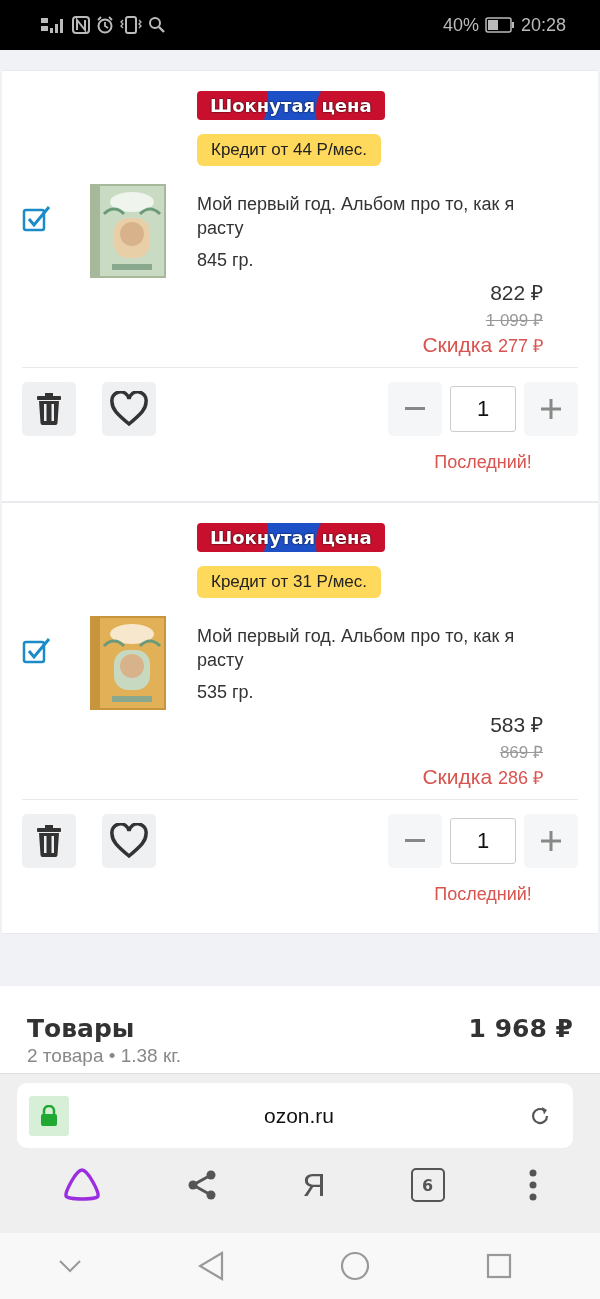  I want to click on summary-title: Товары, so click(81, 1028).